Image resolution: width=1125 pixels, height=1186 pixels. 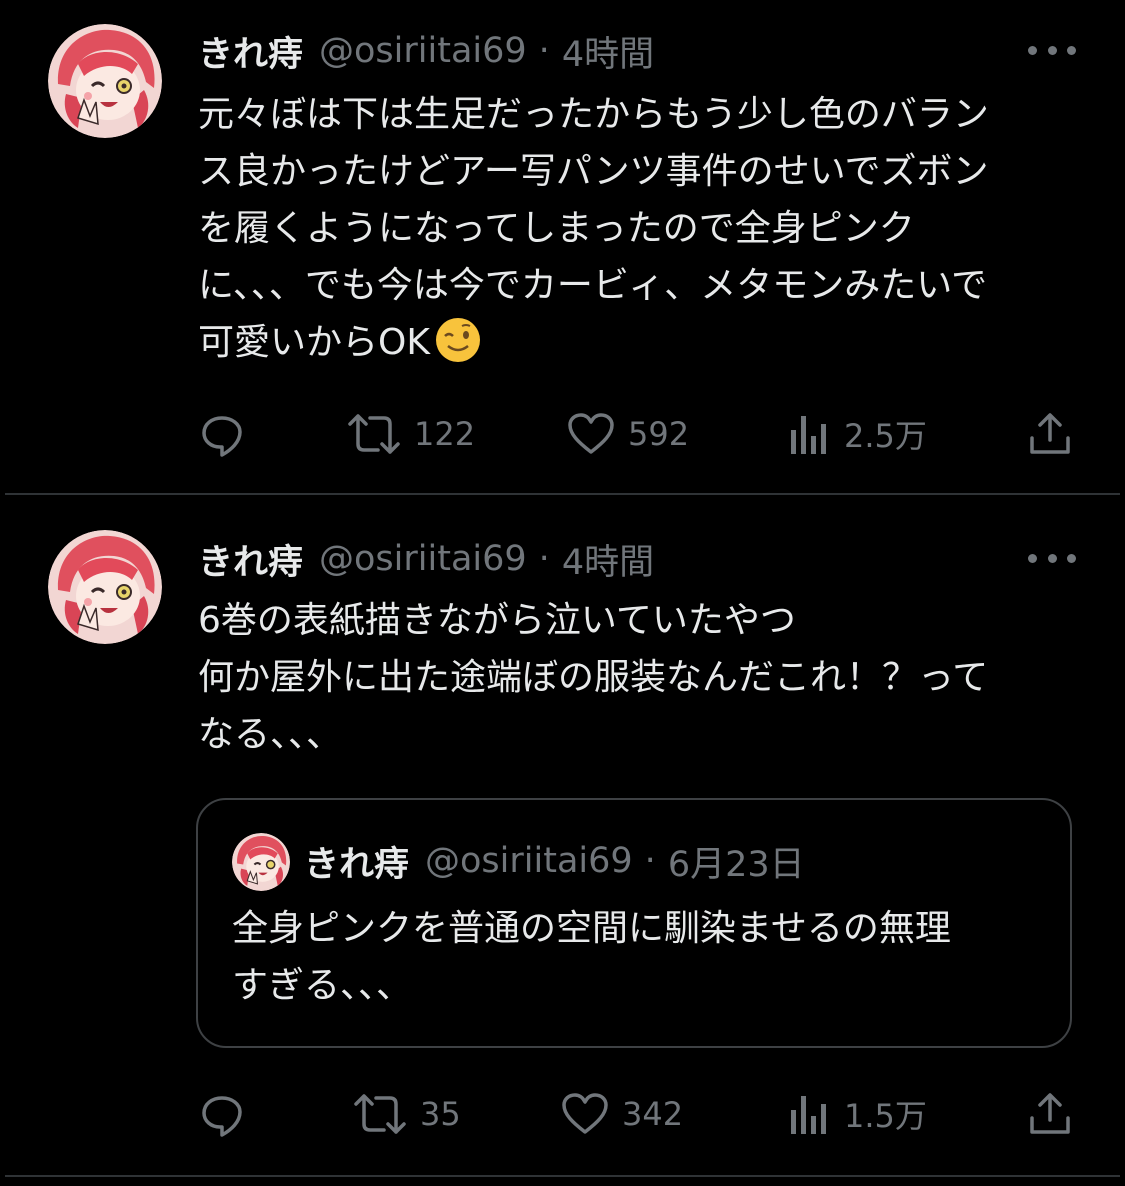 What do you see at coordinates (885, 436) in the screenshot?
I see `views-count: 2.5万` at bounding box center [885, 436].